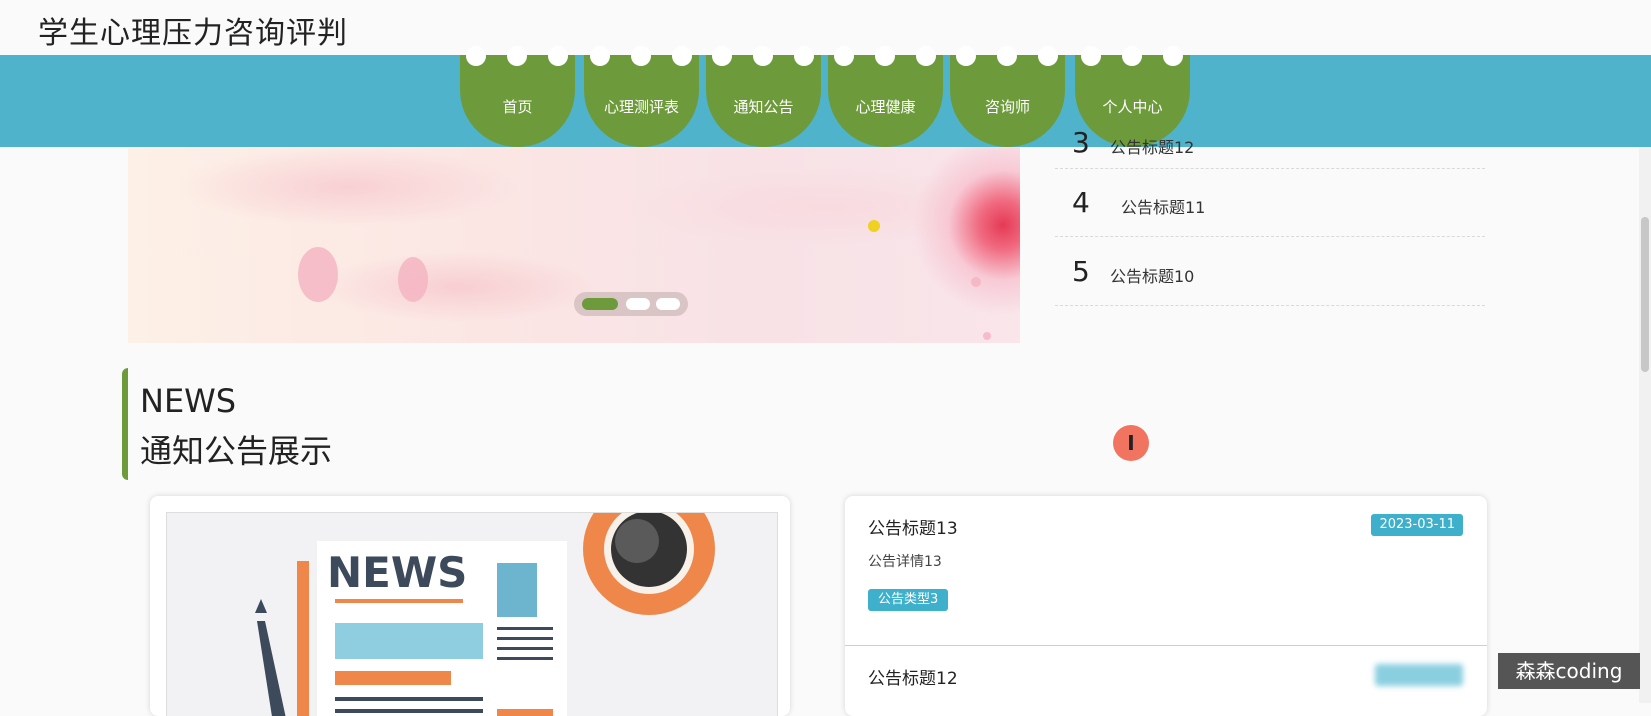  What do you see at coordinates (1645, 425) in the screenshot?
I see `page-scrollbar` at bounding box center [1645, 425].